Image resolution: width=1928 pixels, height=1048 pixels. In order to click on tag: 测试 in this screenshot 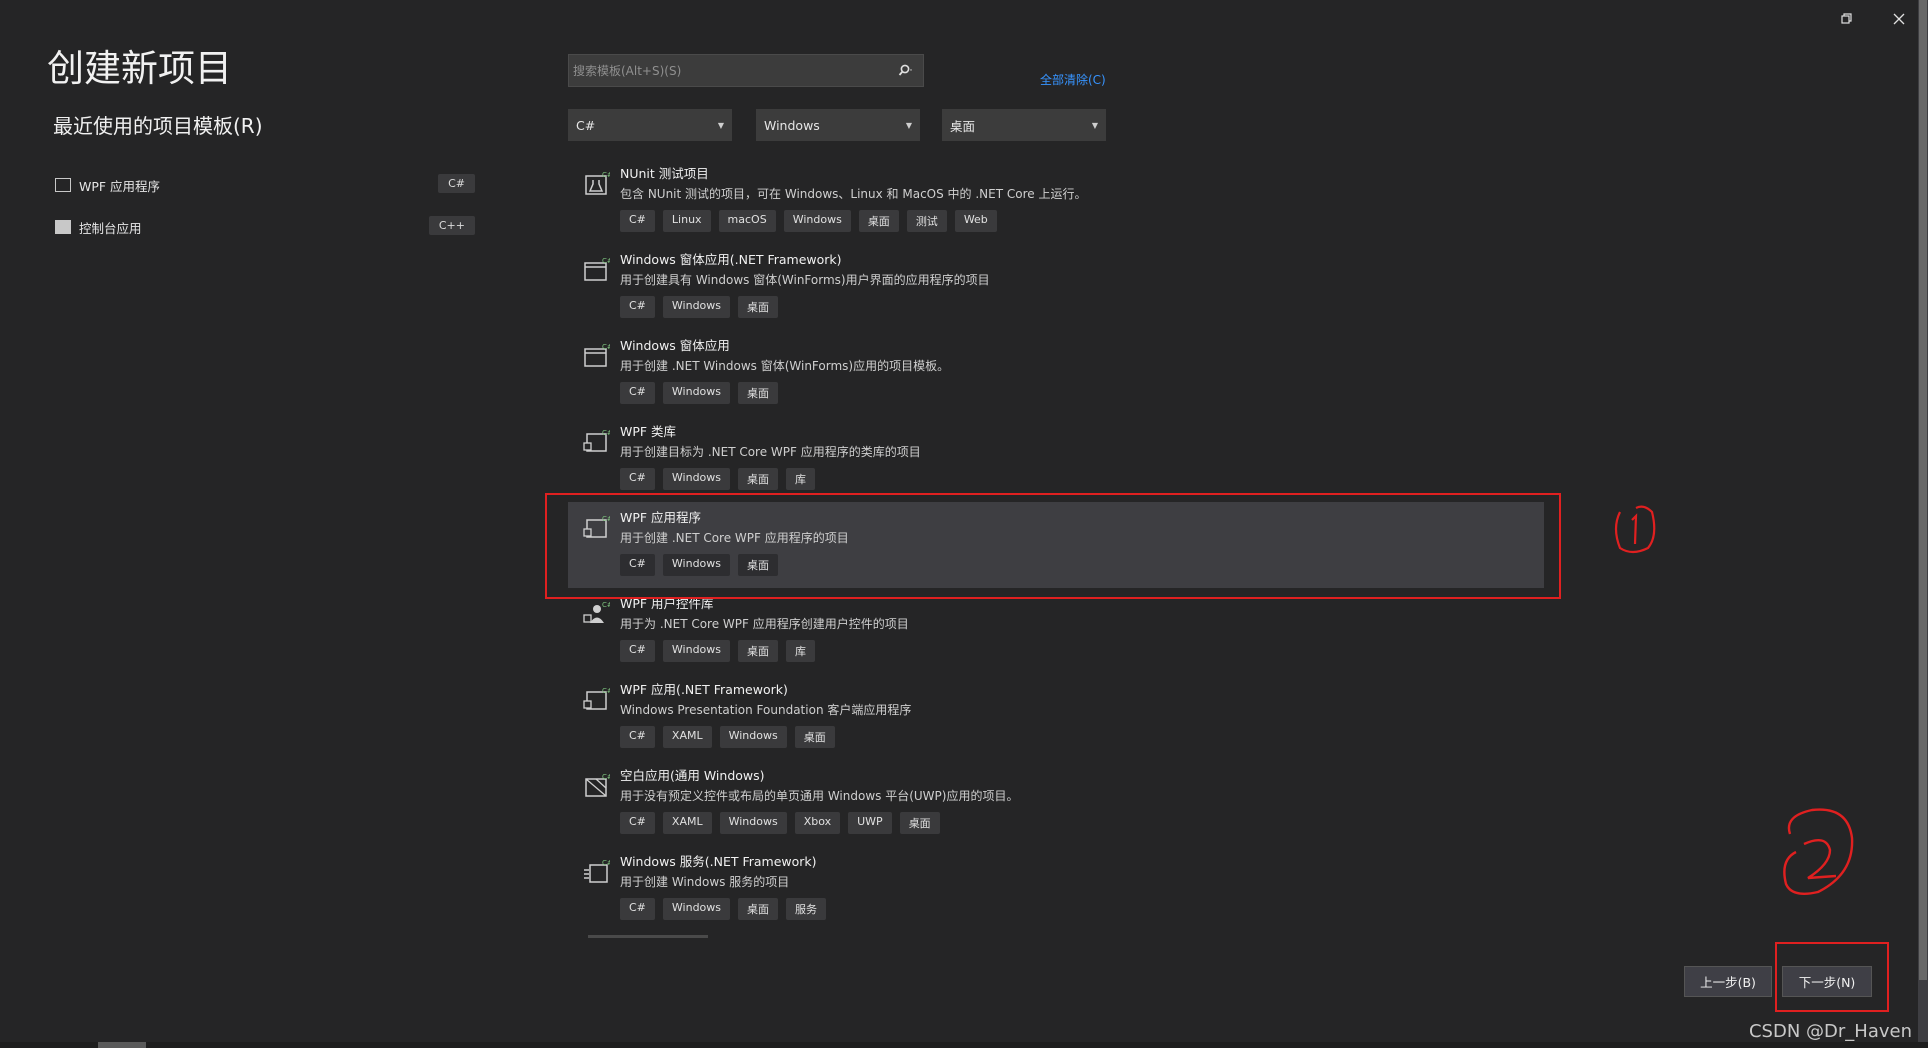, I will do `click(926, 221)`.